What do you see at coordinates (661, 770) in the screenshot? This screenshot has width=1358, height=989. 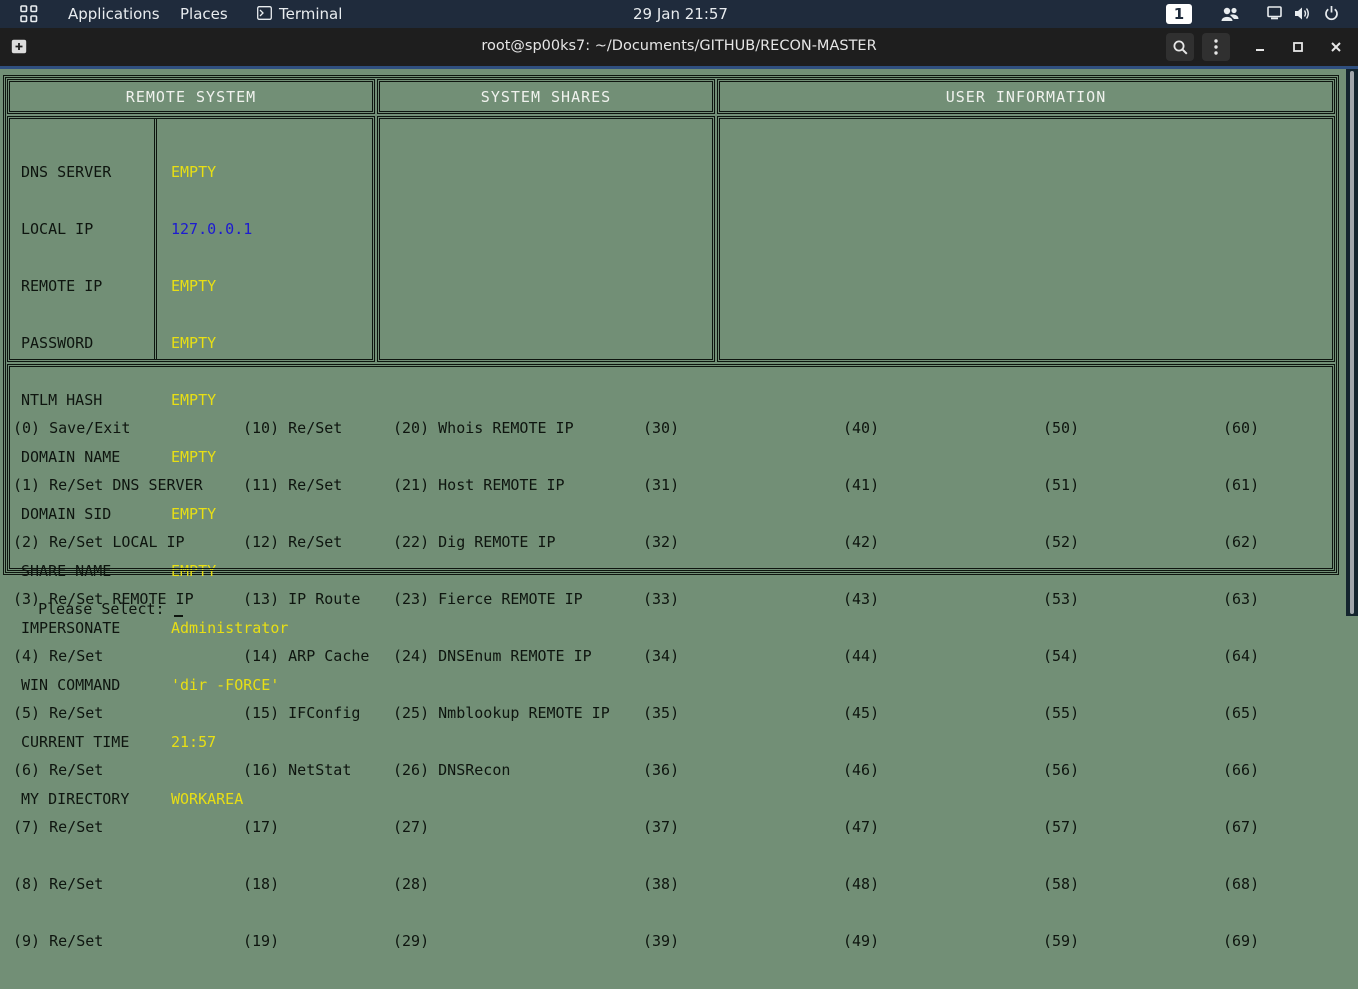 I see `menu-item: (36)` at bounding box center [661, 770].